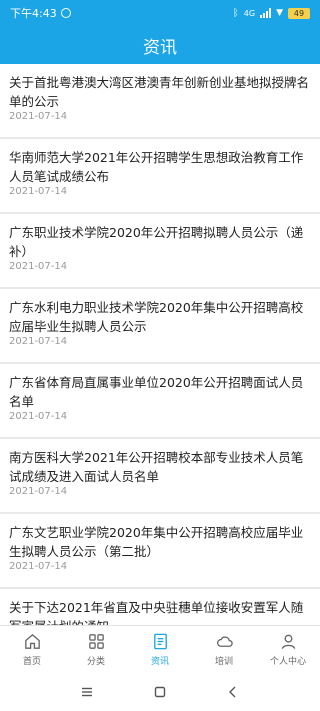 Image resolution: width=320 pixels, height=711 pixels. Describe the element at coordinates (32, 641) in the screenshot. I see `home-icon` at that location.